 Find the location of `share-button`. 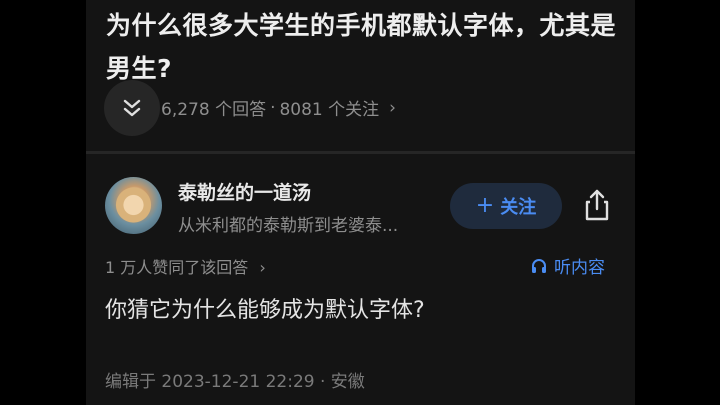

share-button is located at coordinates (597, 205).